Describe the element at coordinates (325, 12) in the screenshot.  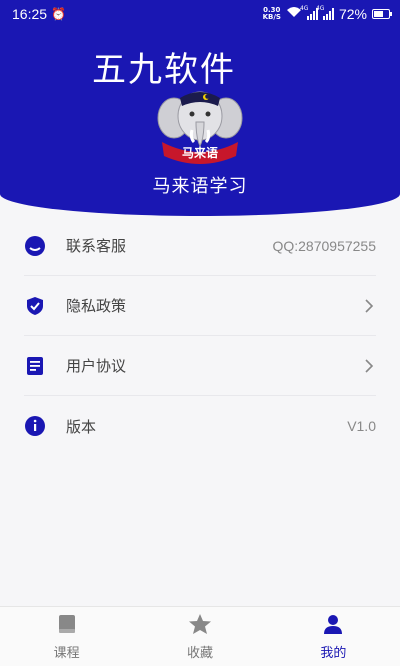
I see `signal-icon-2: 4G` at that location.